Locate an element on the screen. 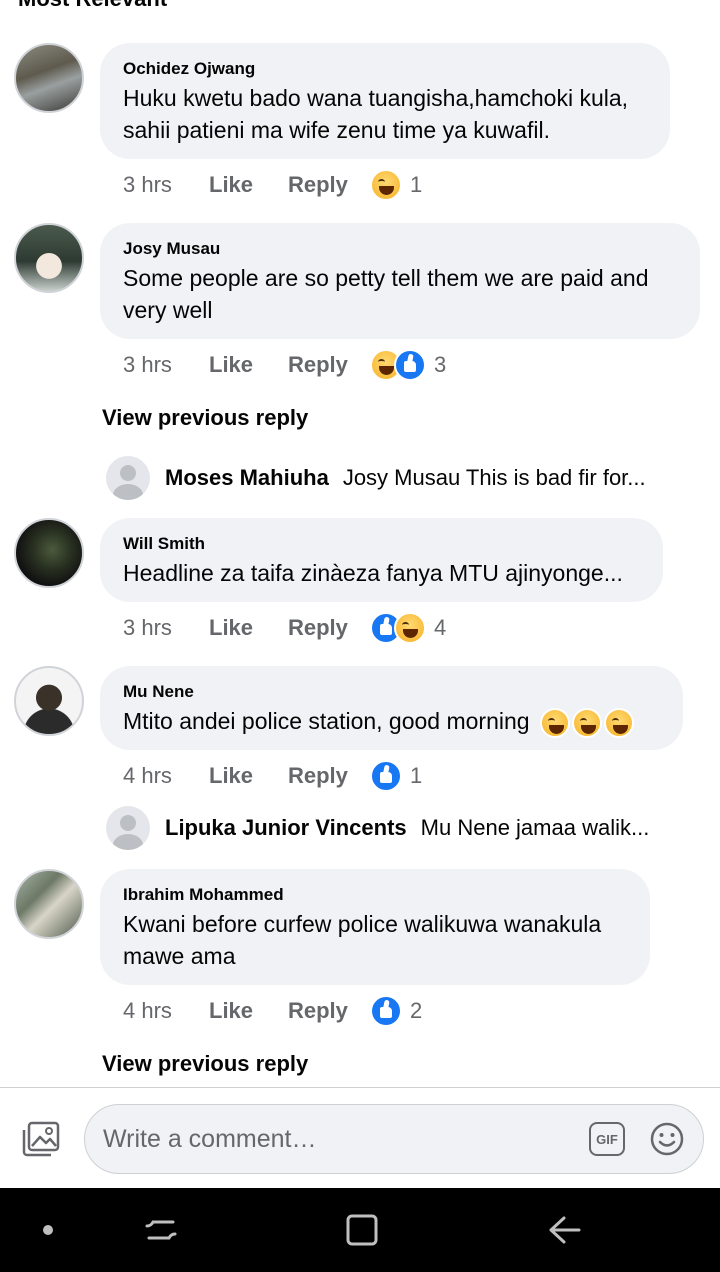 The image size is (720, 1272). comment-text-content: Mtito andei police station, good morning is located at coordinates (326, 721).